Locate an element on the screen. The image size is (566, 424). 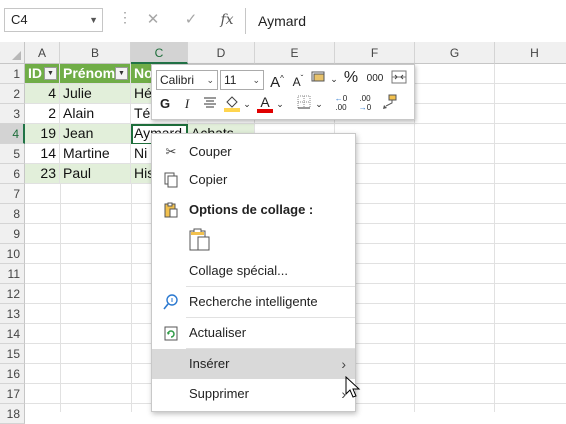
table-cell-prenom: Jean is located at coordinates (95, 134).